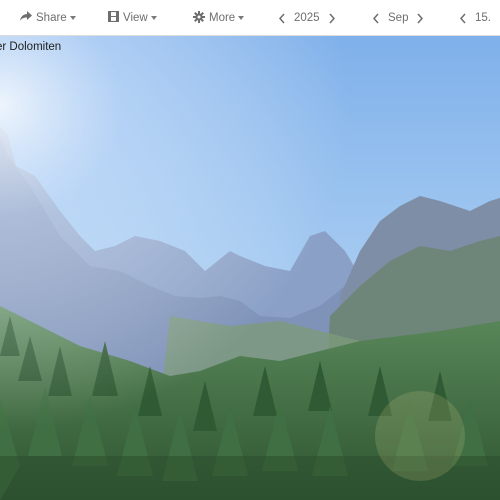 The width and height of the screenshot is (500, 500). What do you see at coordinates (113, 17) in the screenshot?
I see `film-view-icon` at bounding box center [113, 17].